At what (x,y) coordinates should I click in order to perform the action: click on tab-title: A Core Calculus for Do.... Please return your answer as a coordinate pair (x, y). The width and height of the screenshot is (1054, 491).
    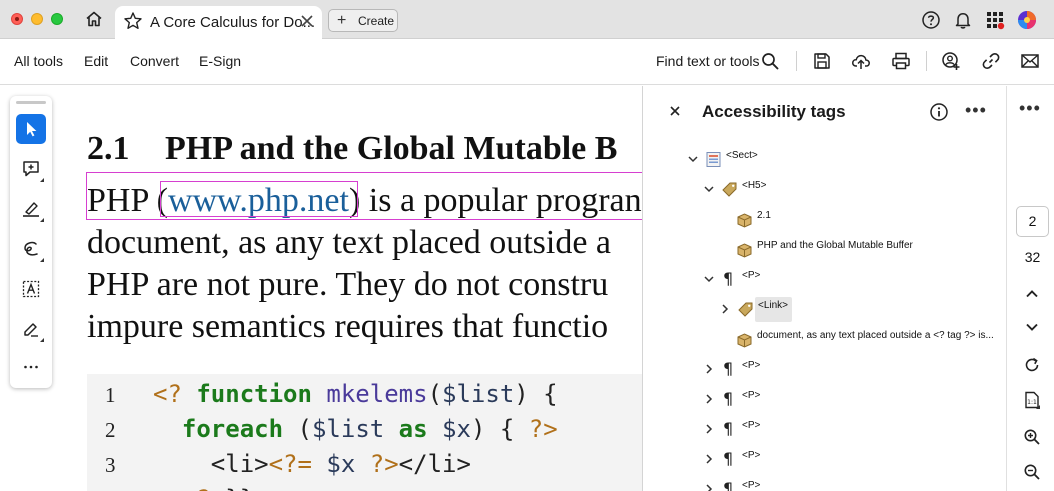
    Looking at the image, I should click on (233, 22).